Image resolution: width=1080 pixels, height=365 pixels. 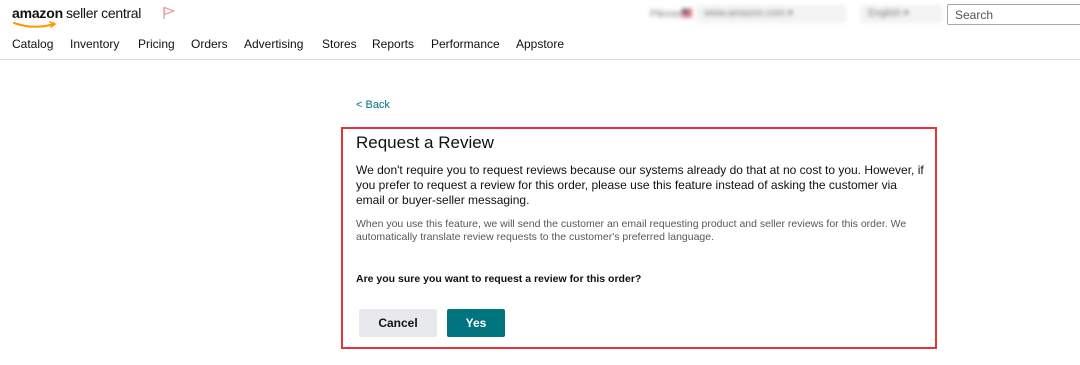 I want to click on nav-item-stores: Stores, so click(x=339, y=44).